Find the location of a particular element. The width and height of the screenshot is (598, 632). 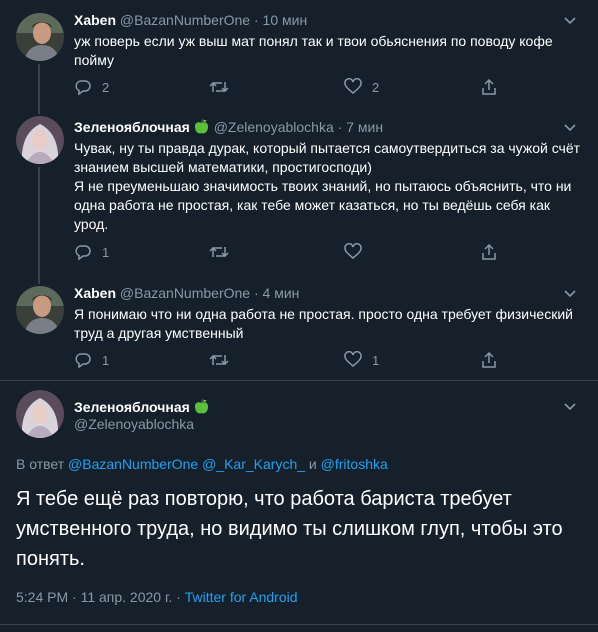

mention-link: @fritoshka is located at coordinates (354, 464).